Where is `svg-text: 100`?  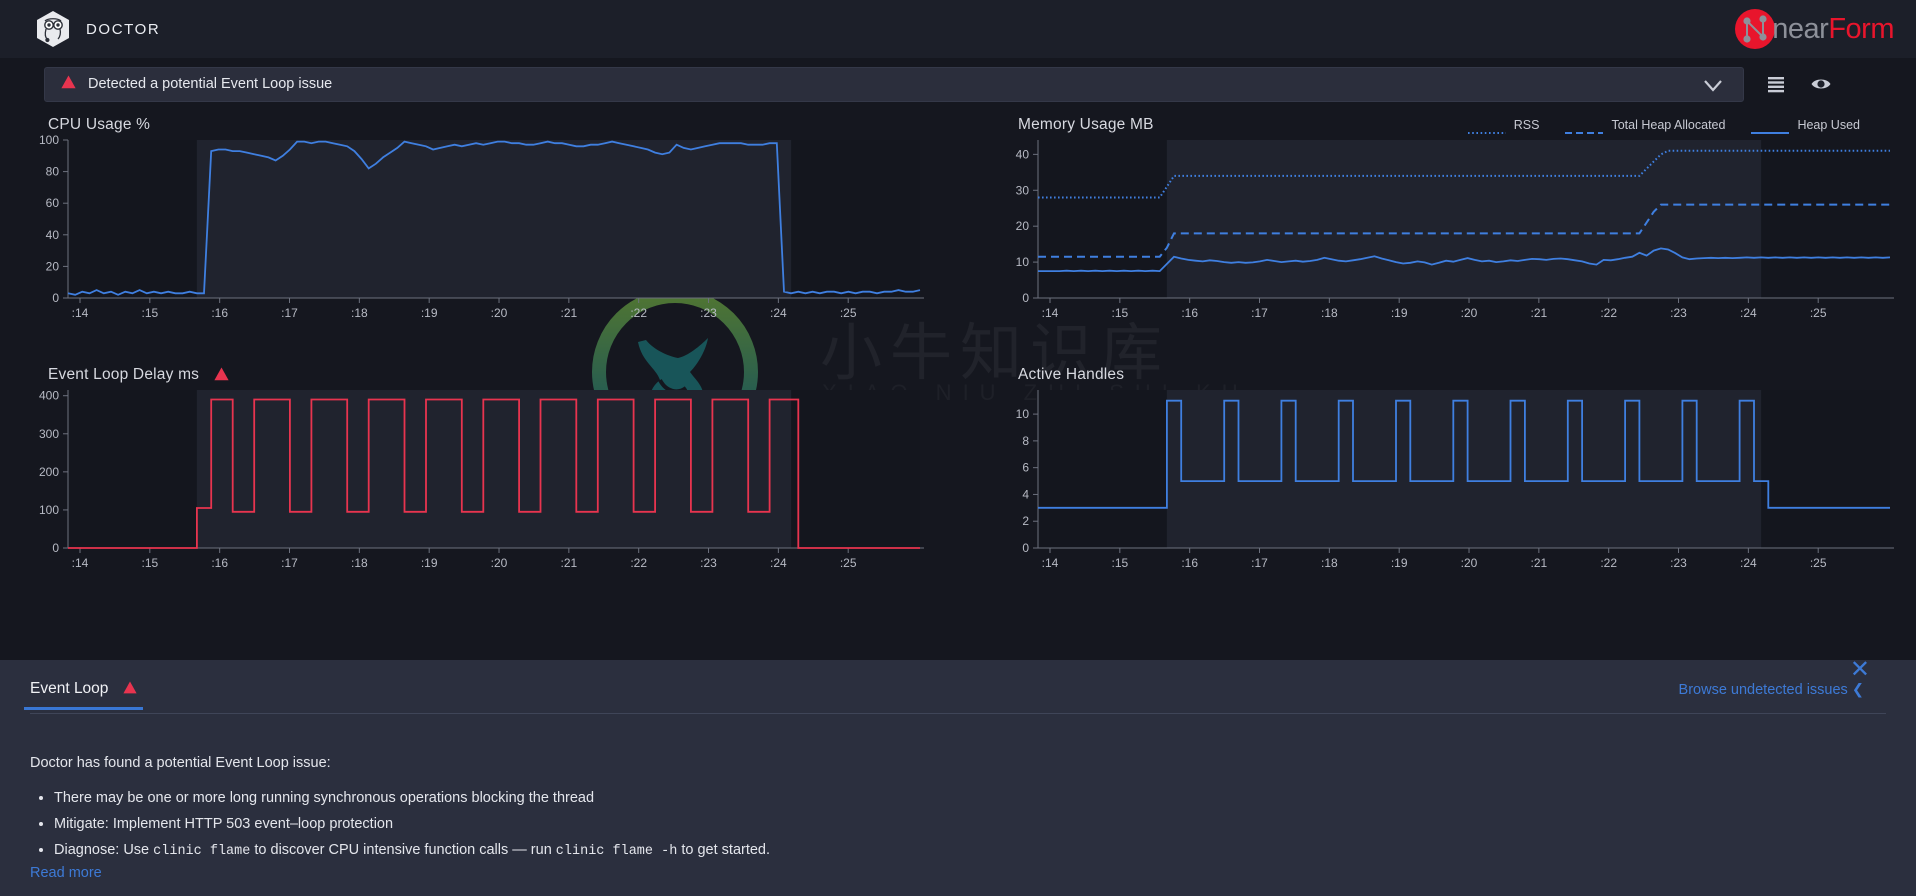
svg-text: 100 is located at coordinates (49, 140).